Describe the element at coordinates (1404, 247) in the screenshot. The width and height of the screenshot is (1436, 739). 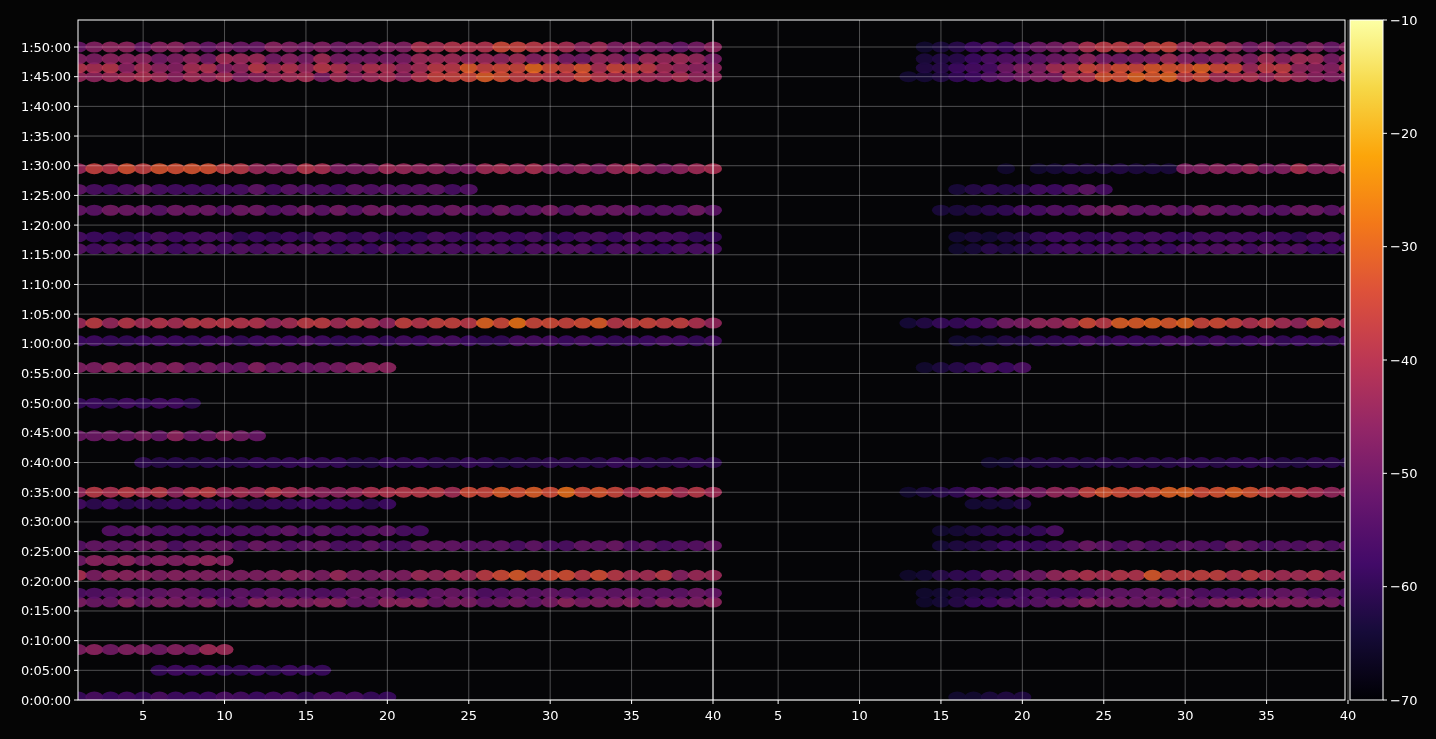
I see `colorbar-tick-label: −30` at that location.